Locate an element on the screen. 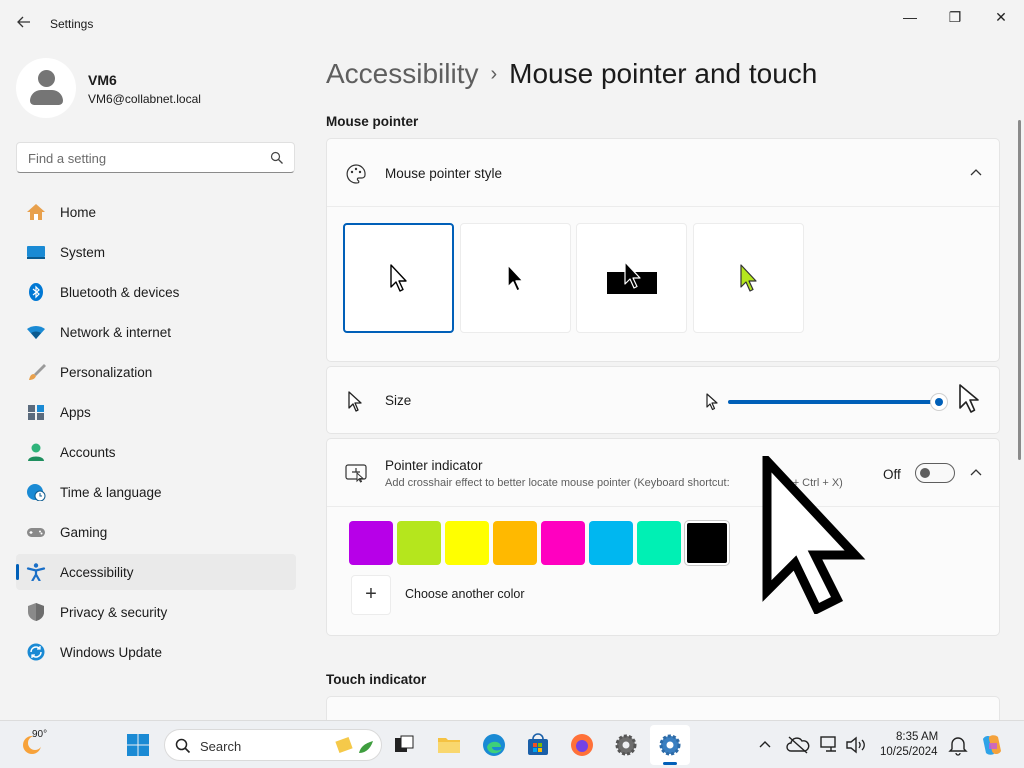 The width and height of the screenshot is (1024, 768). sidebar-item-bluetooth: Bluetooth & devices is located at coordinates (156, 292).